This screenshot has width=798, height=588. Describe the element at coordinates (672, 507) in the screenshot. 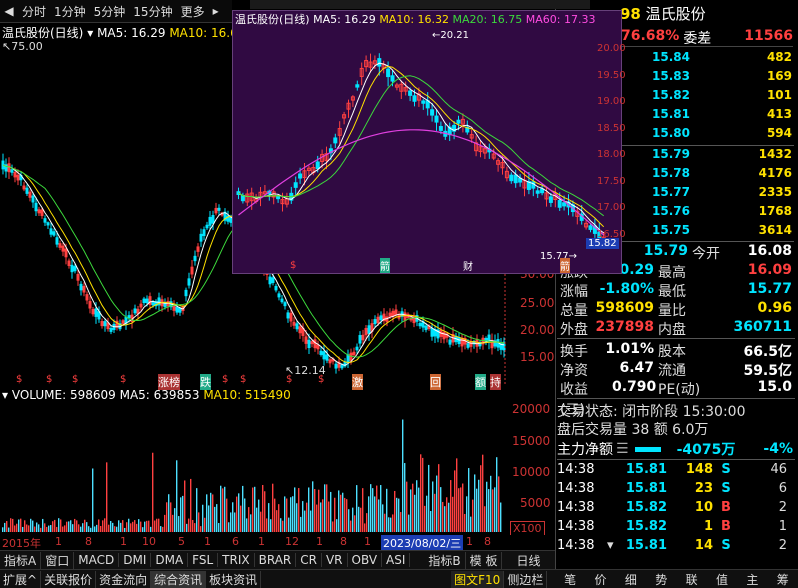

I see `tick-row: 14:38 15.82 10 B 2` at that location.